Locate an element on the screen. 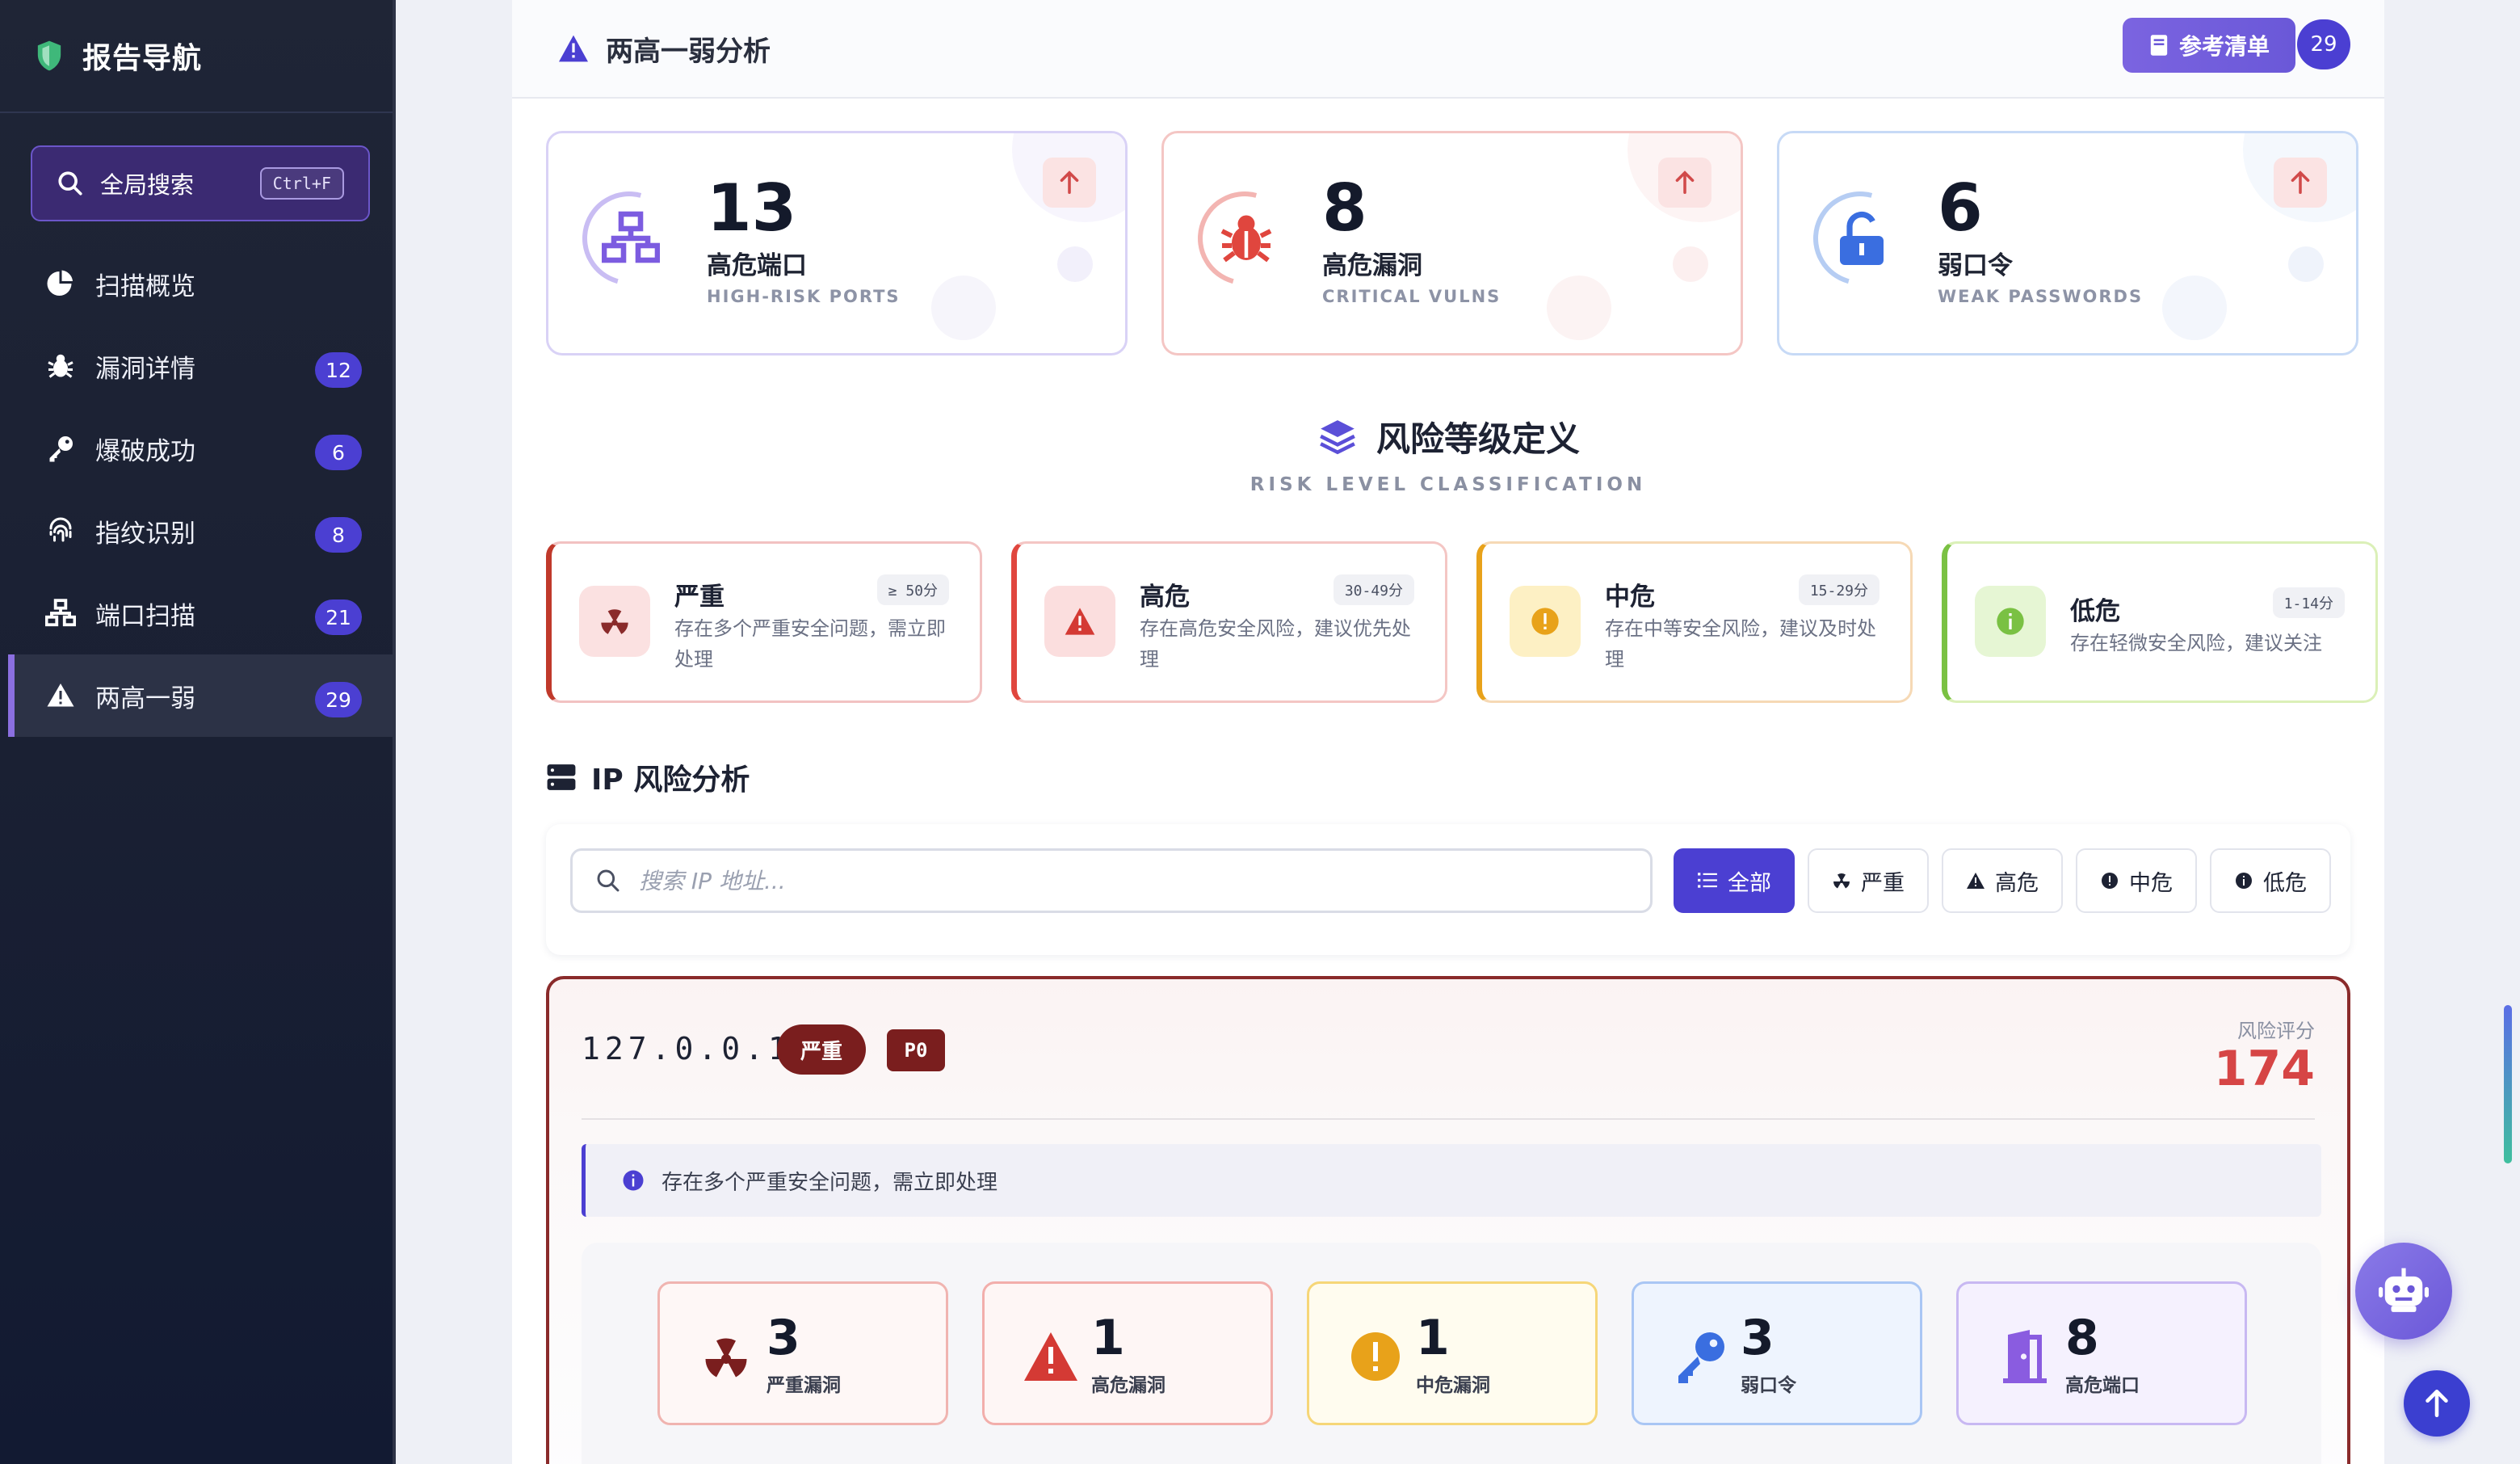  risk-level-name: 低危 is located at coordinates (2095, 611).